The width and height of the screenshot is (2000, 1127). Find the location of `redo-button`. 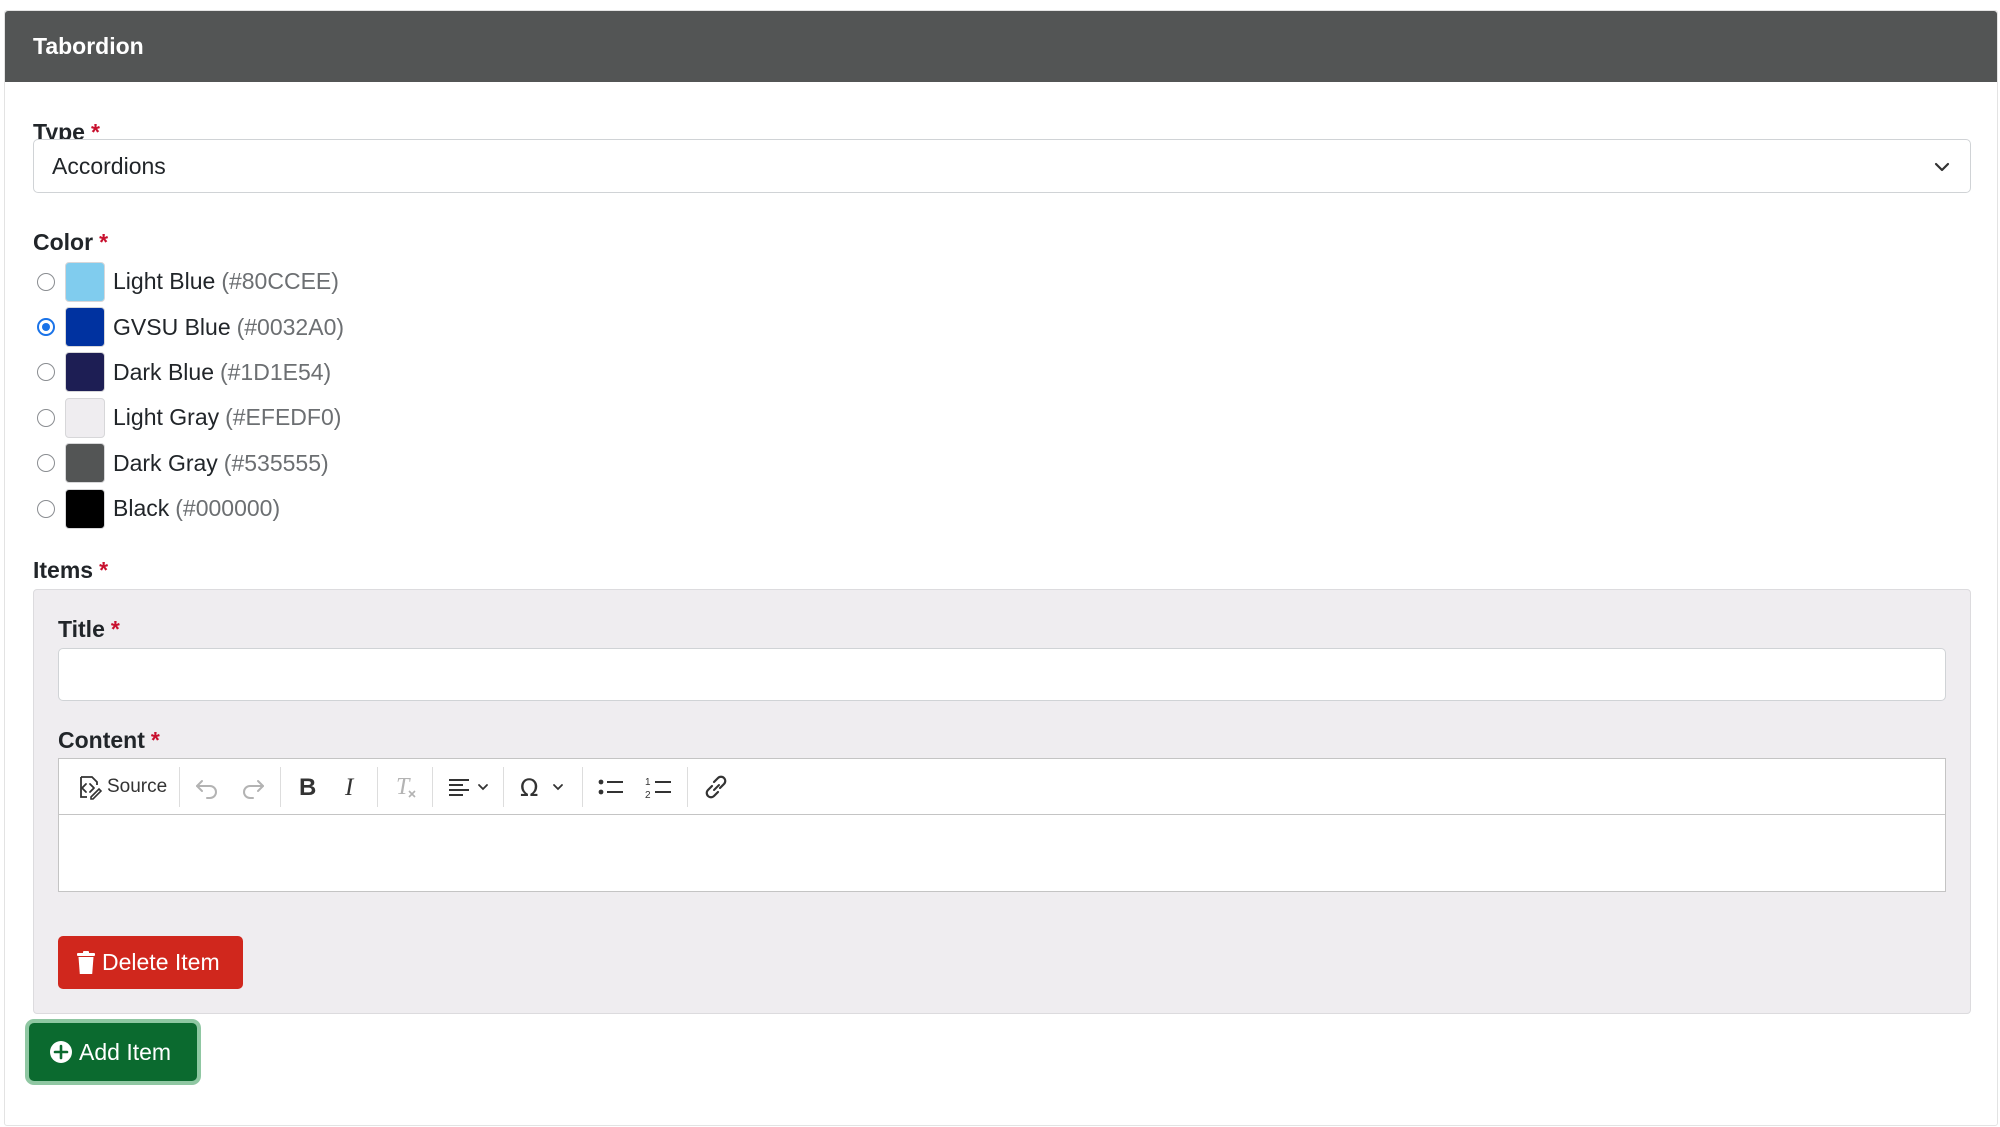

redo-button is located at coordinates (253, 787).